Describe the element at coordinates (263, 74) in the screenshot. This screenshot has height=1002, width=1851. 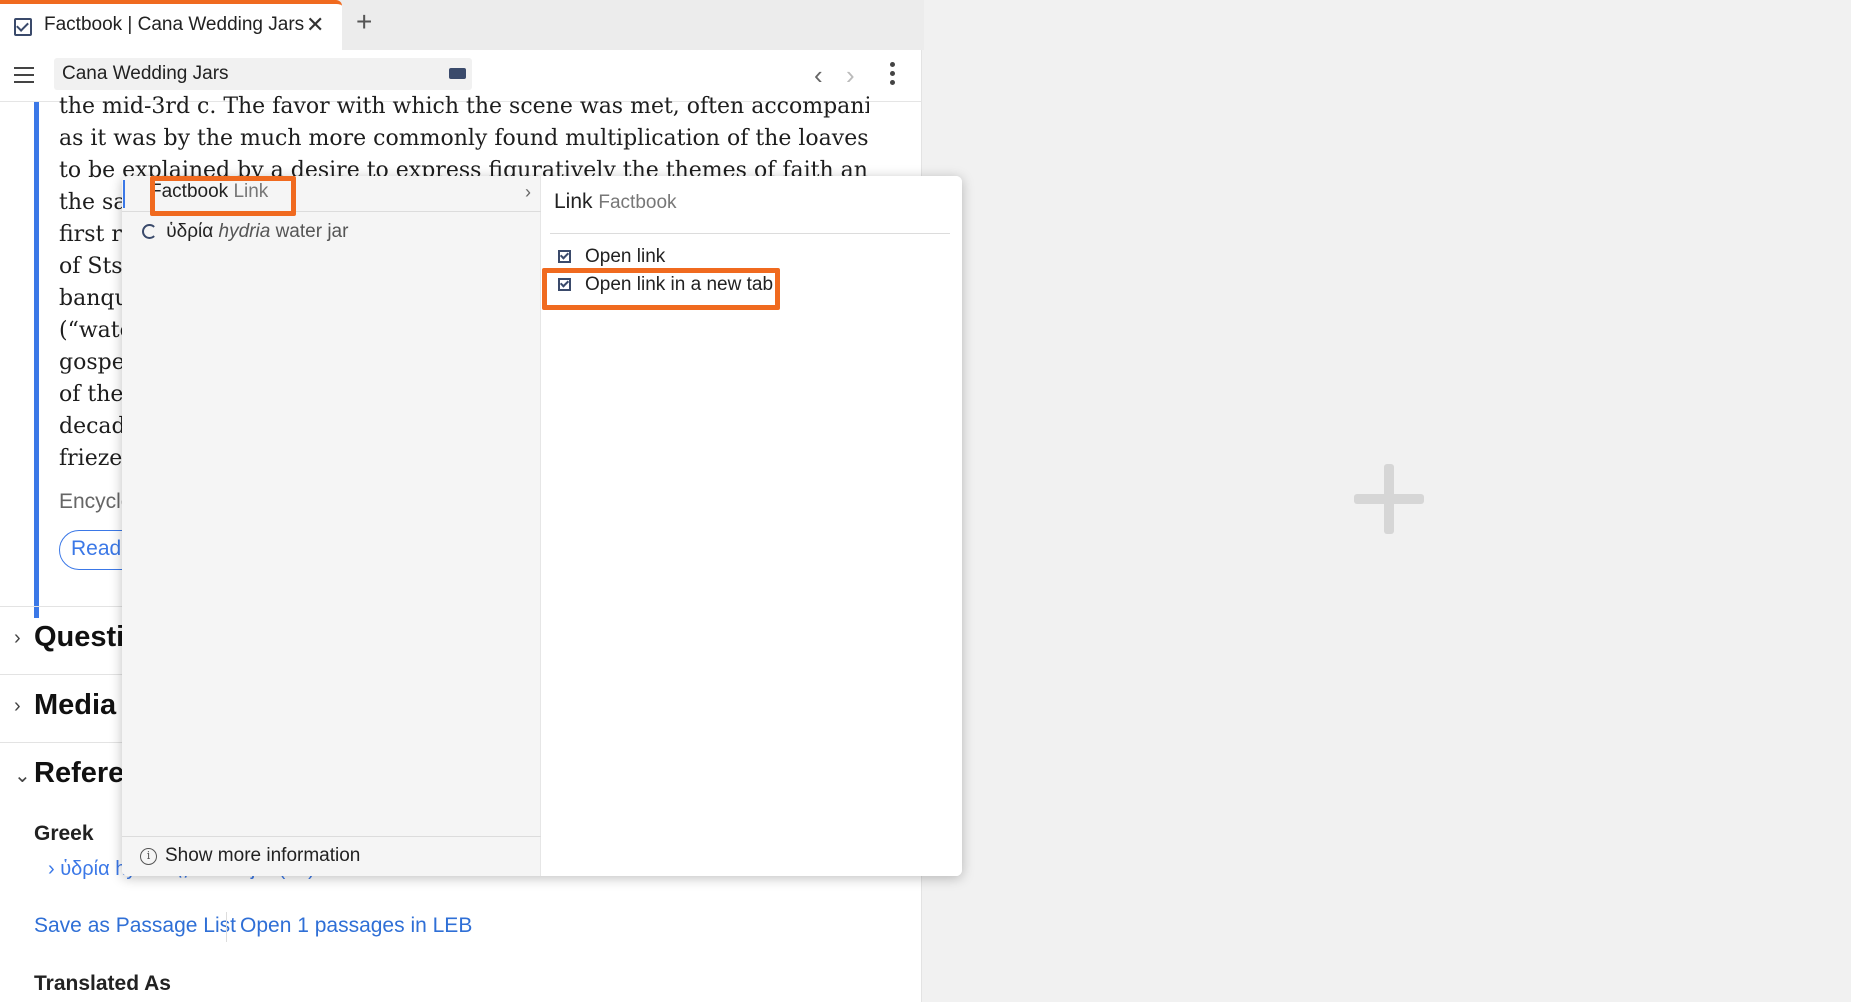
I see `search-input: Cana Wedding Jars` at that location.